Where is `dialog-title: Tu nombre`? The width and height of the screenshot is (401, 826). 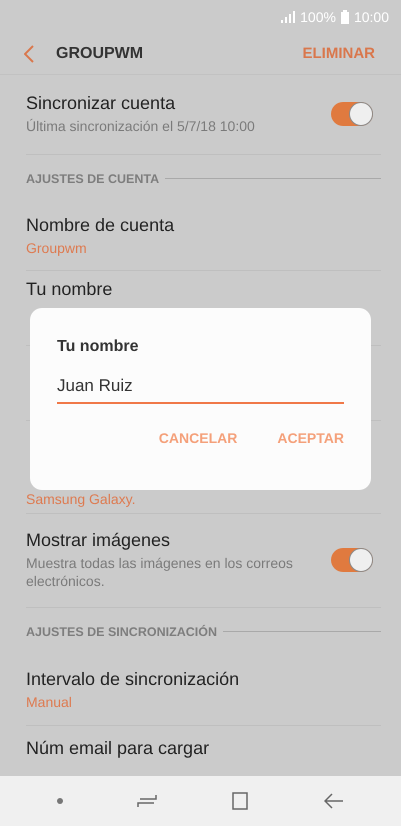
dialog-title: Tu nombre is located at coordinates (98, 347).